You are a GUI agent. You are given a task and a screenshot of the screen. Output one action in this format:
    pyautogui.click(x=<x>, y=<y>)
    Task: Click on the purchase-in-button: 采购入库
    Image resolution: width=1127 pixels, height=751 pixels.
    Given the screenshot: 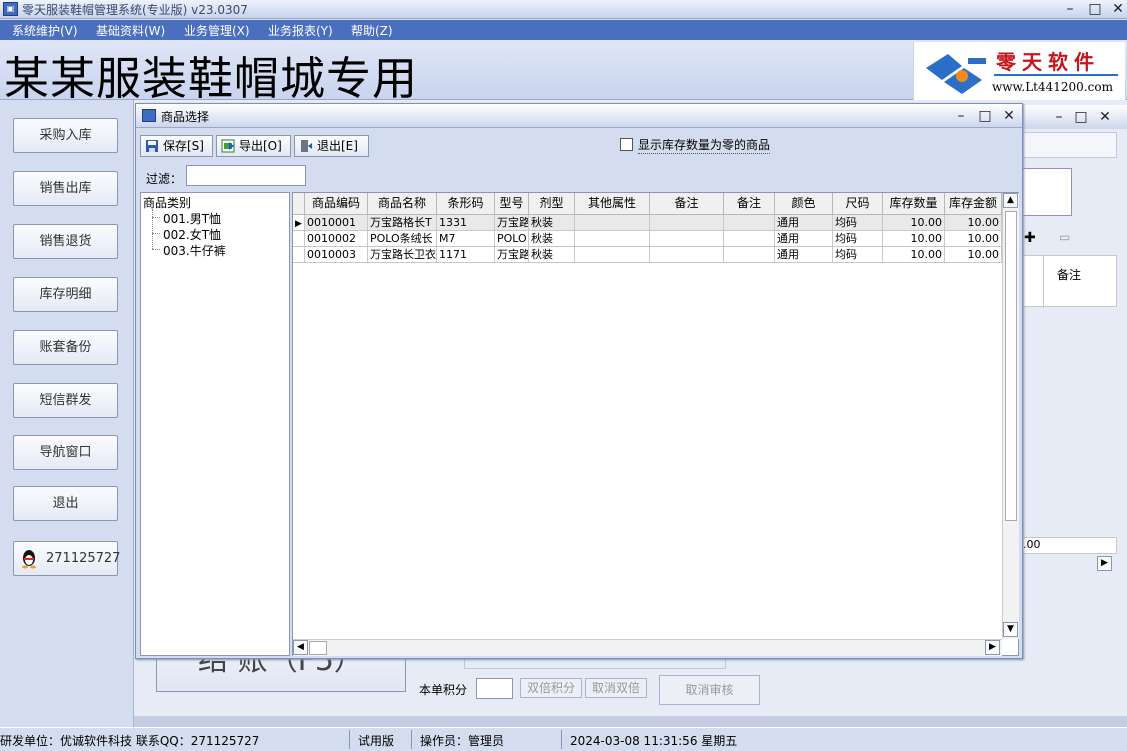 What is the action you would take?
    pyautogui.click(x=65, y=135)
    